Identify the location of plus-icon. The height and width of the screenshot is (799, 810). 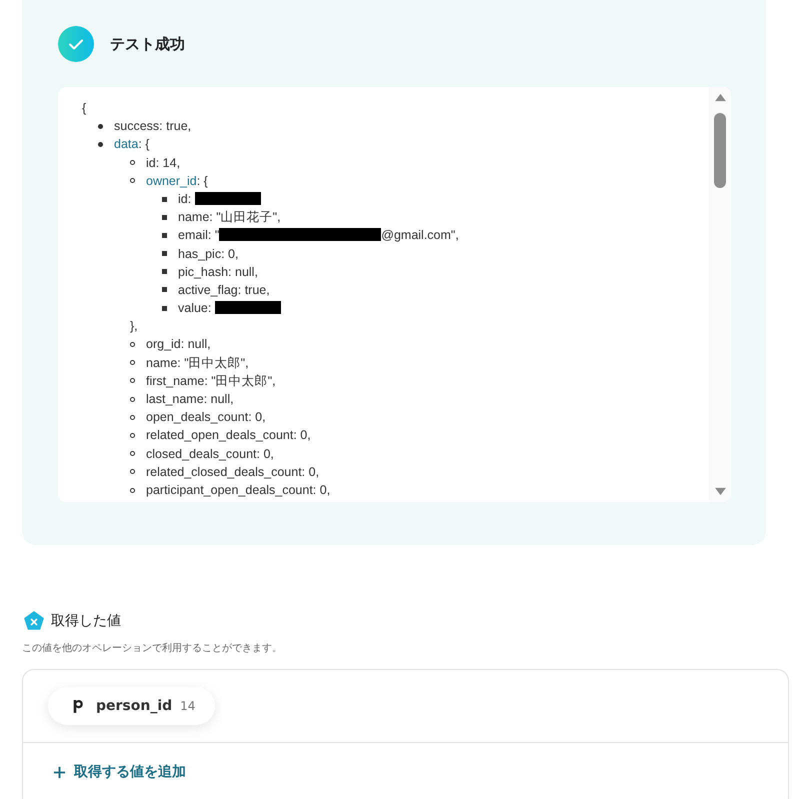
(59, 772).